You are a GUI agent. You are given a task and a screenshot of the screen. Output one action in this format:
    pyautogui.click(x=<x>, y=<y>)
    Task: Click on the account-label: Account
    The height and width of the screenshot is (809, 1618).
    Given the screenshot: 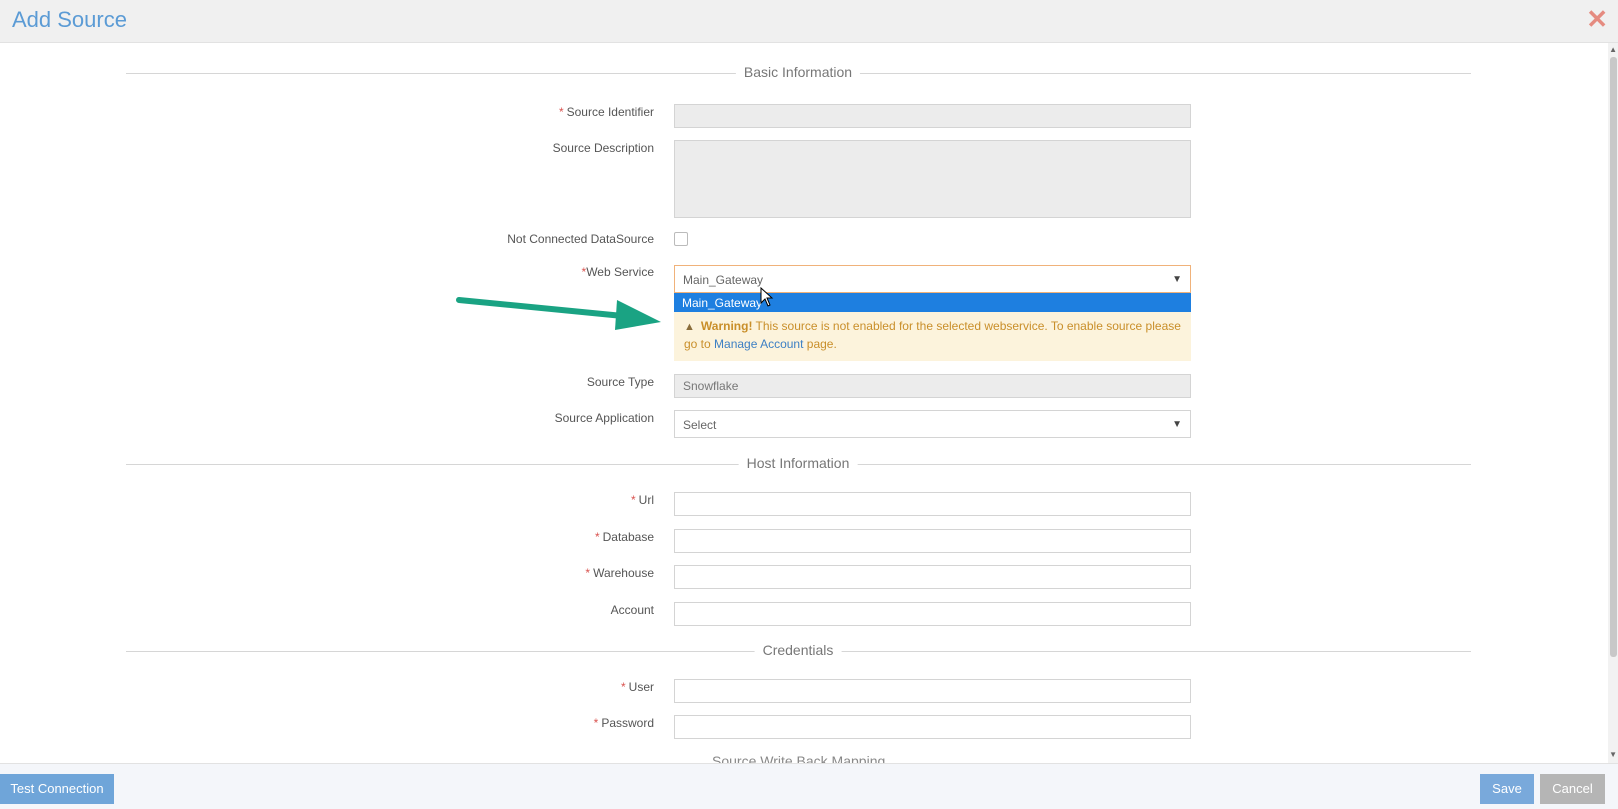 What is the action you would take?
    pyautogui.click(x=632, y=610)
    